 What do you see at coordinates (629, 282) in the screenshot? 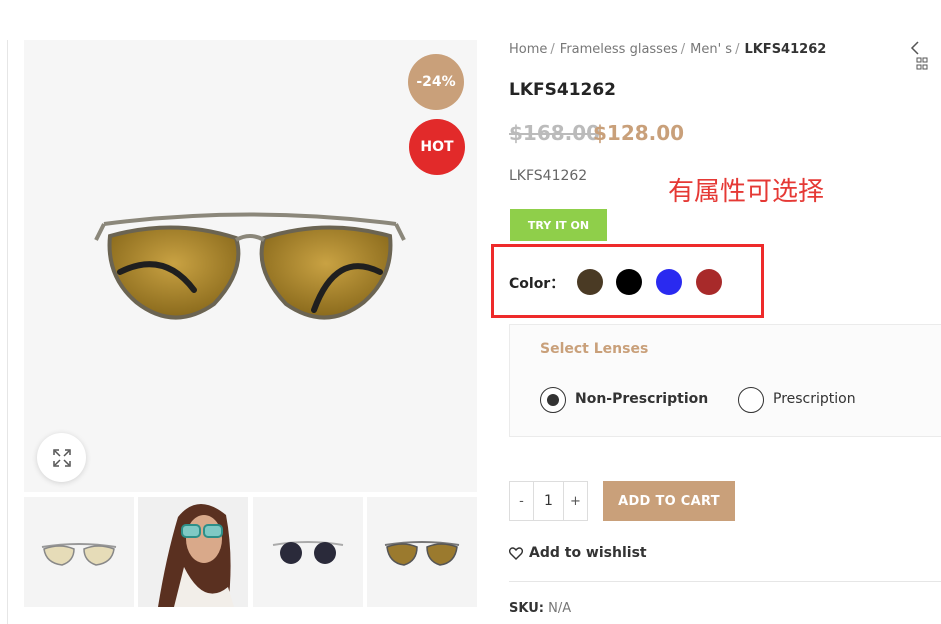
I see `color-swatch-black` at bounding box center [629, 282].